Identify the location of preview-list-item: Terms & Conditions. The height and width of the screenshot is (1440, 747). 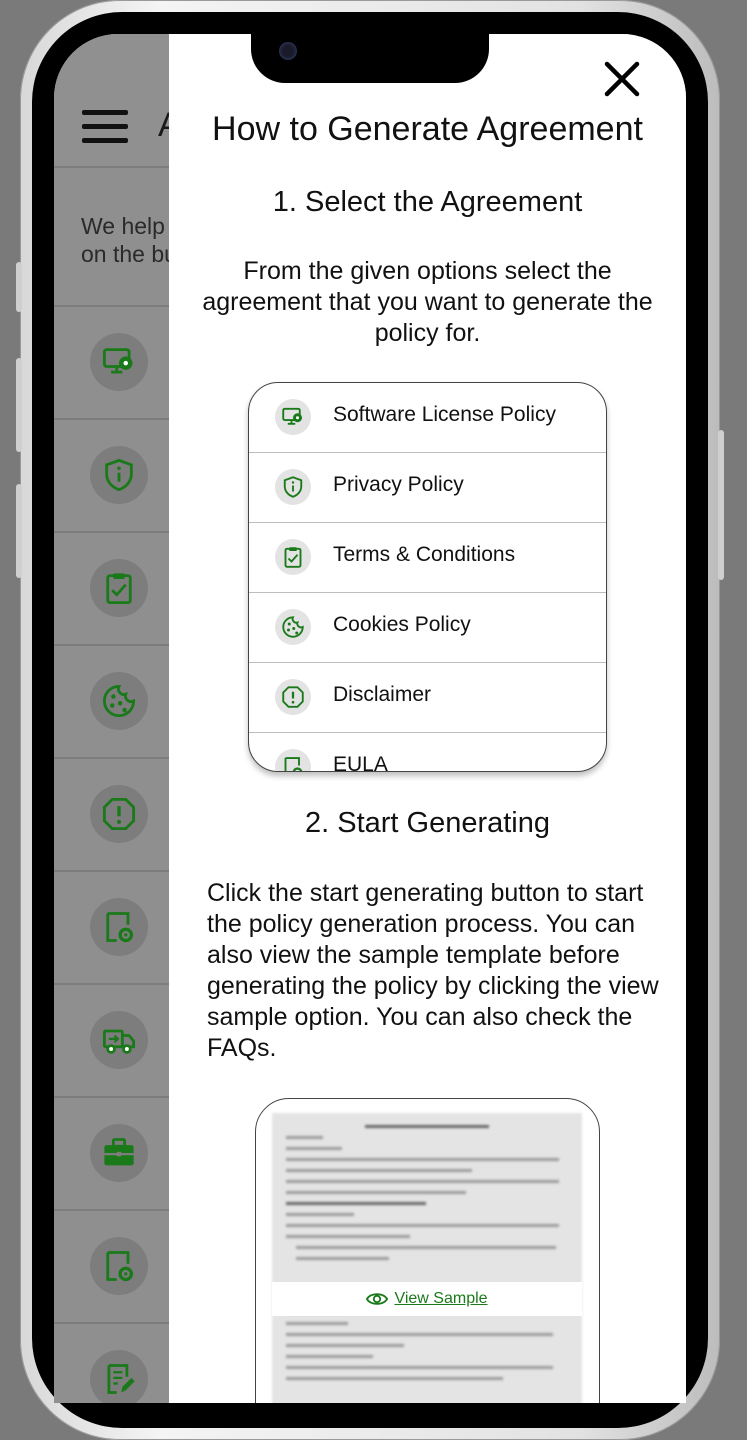
(427, 558).